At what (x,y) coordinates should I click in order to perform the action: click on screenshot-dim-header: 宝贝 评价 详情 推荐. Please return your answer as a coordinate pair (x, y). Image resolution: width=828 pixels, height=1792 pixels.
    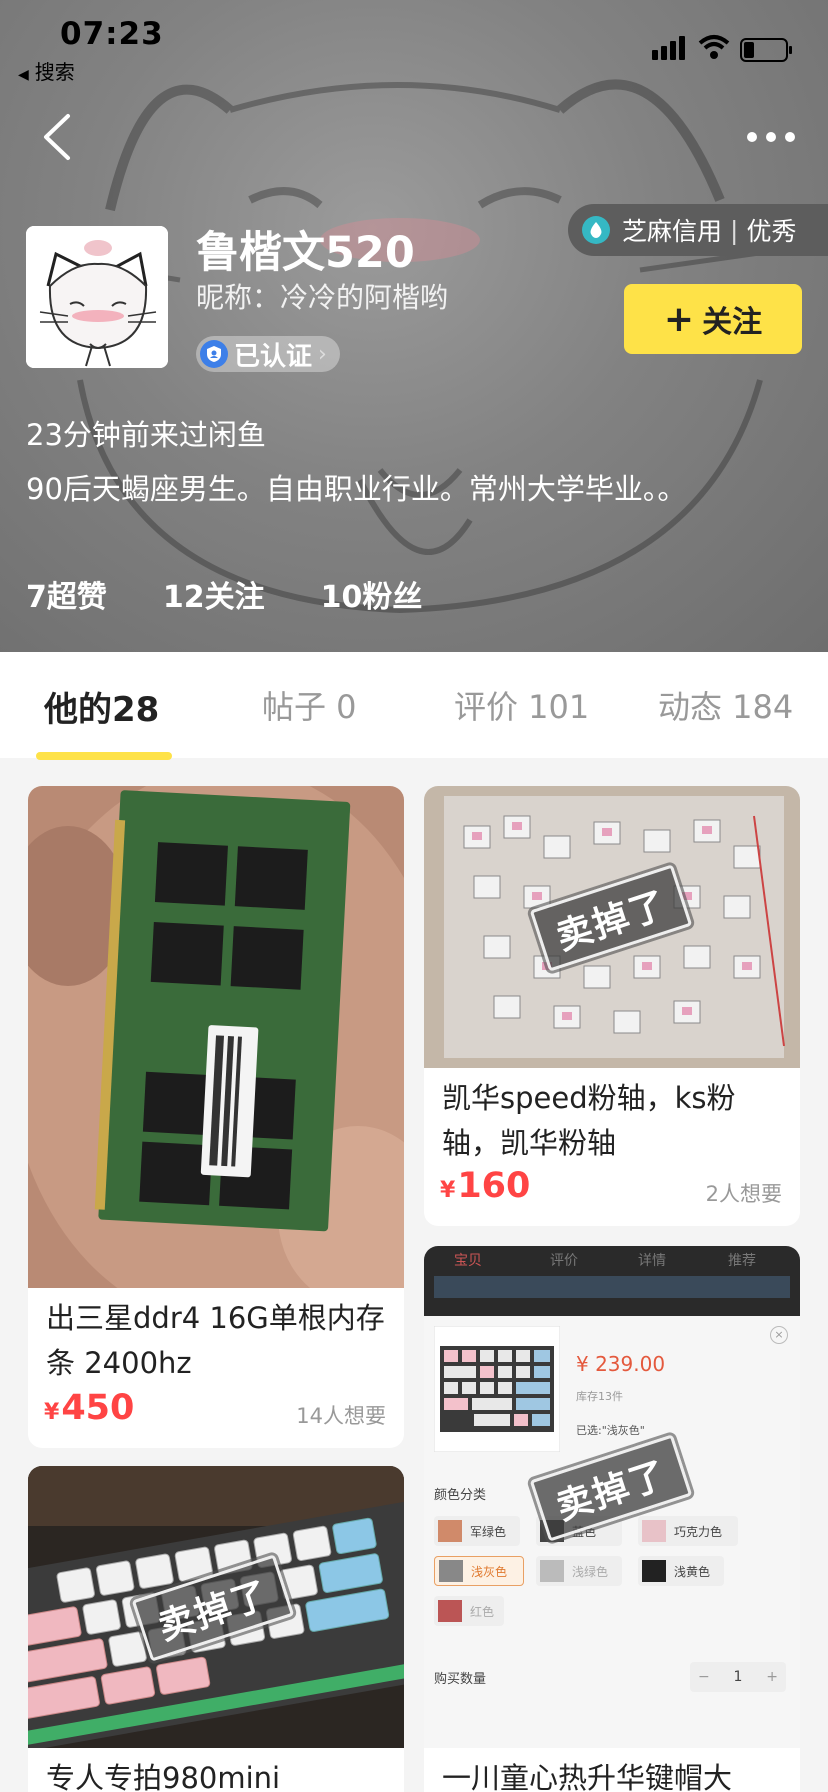
    Looking at the image, I should click on (612, 1281).